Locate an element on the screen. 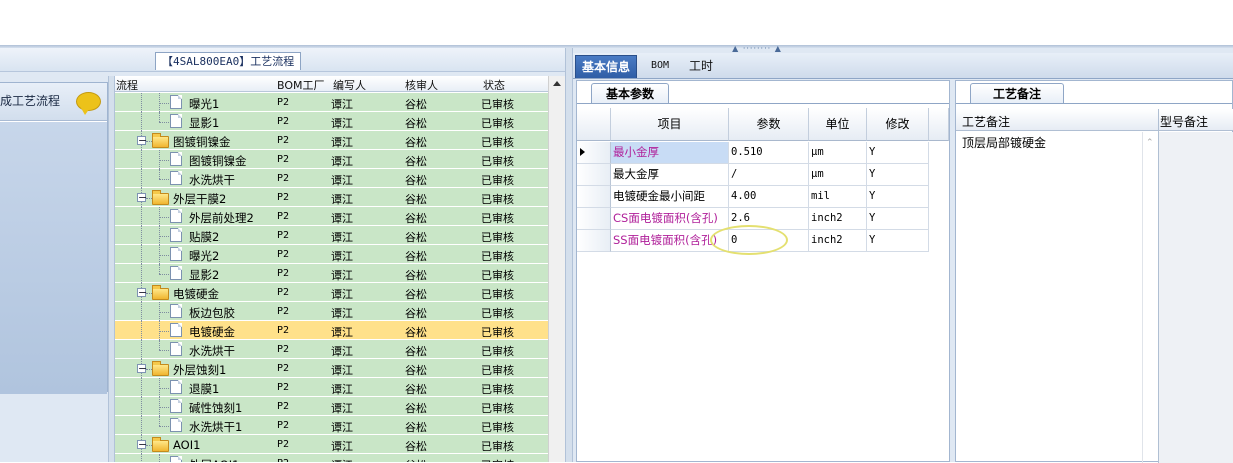 The image size is (1233, 463). side-card-header: 成工艺流程 is located at coordinates (53, 102).